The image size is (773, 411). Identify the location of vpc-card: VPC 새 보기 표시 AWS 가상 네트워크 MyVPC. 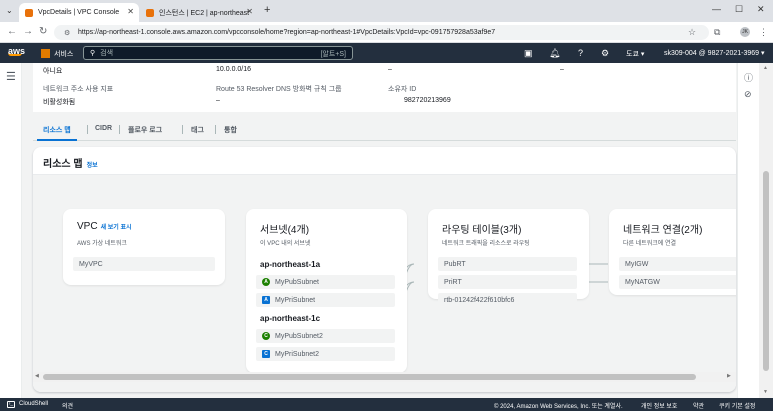
(144, 247).